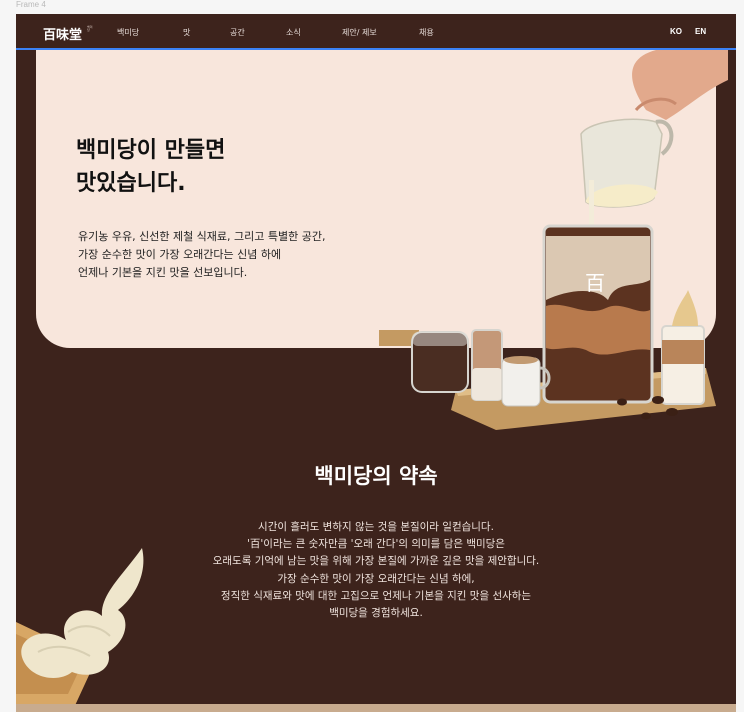  Describe the element at coordinates (80, 630) in the screenshot. I see `soft-serve-illustration` at that location.